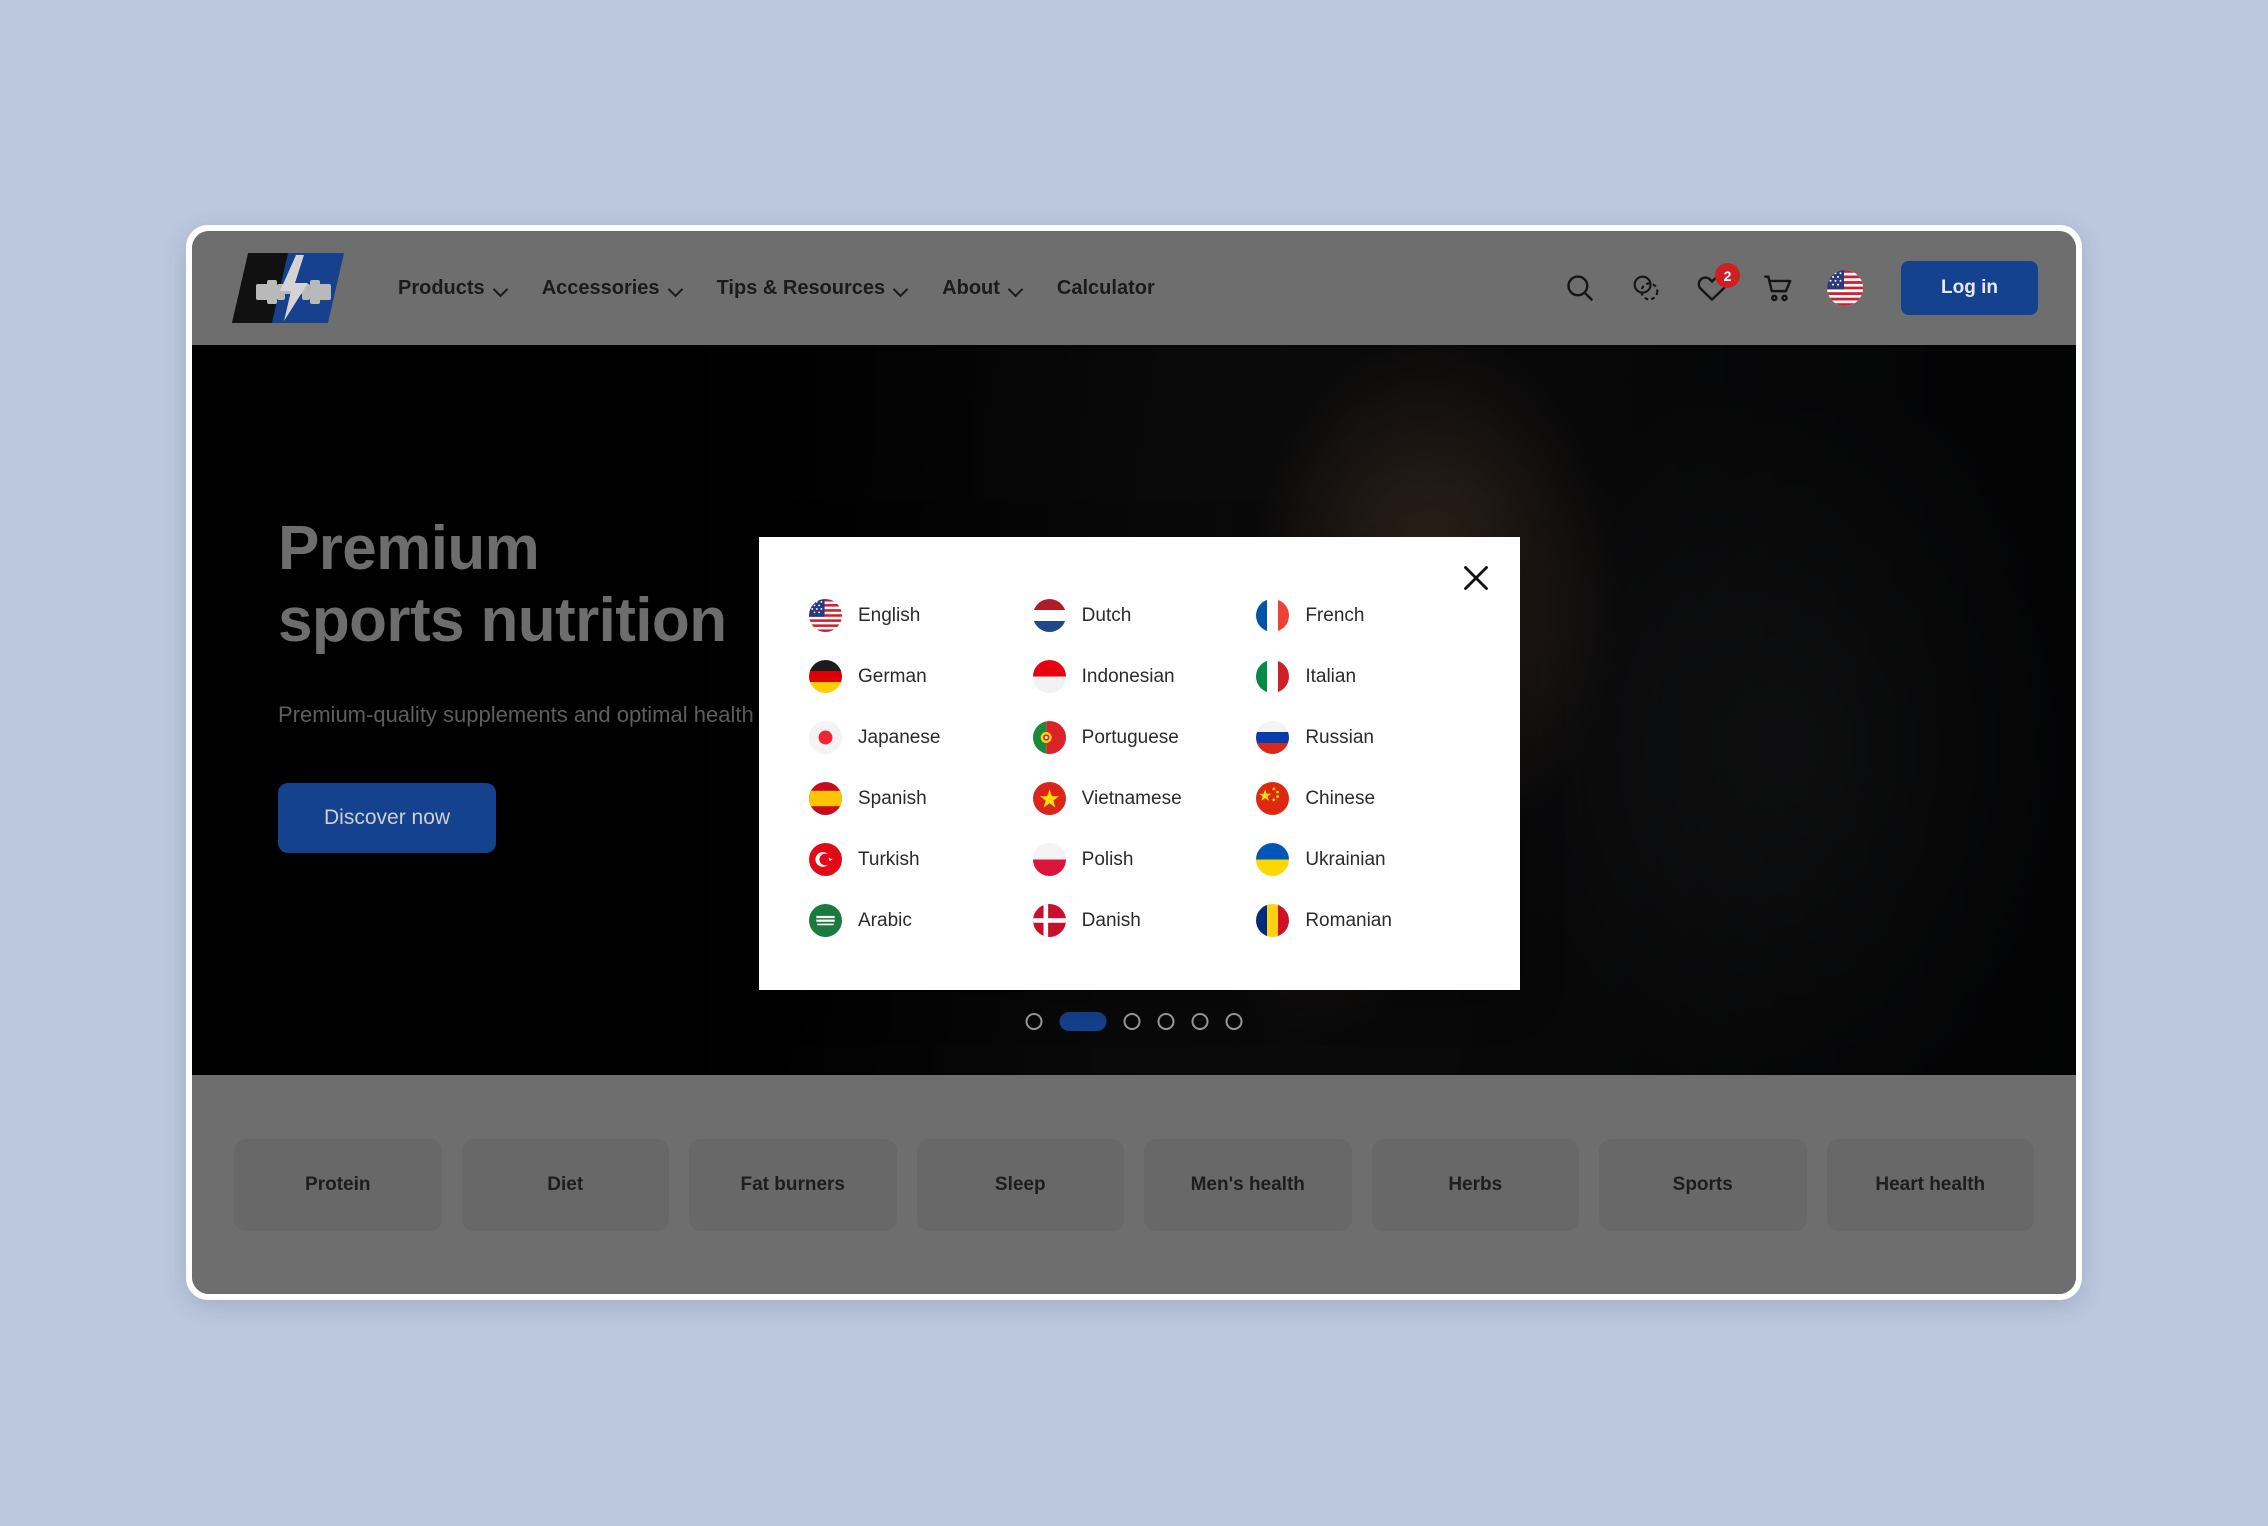 This screenshot has height=1526, width=2268. What do you see at coordinates (1130, 737) in the screenshot?
I see `language-label: Portuguese` at bounding box center [1130, 737].